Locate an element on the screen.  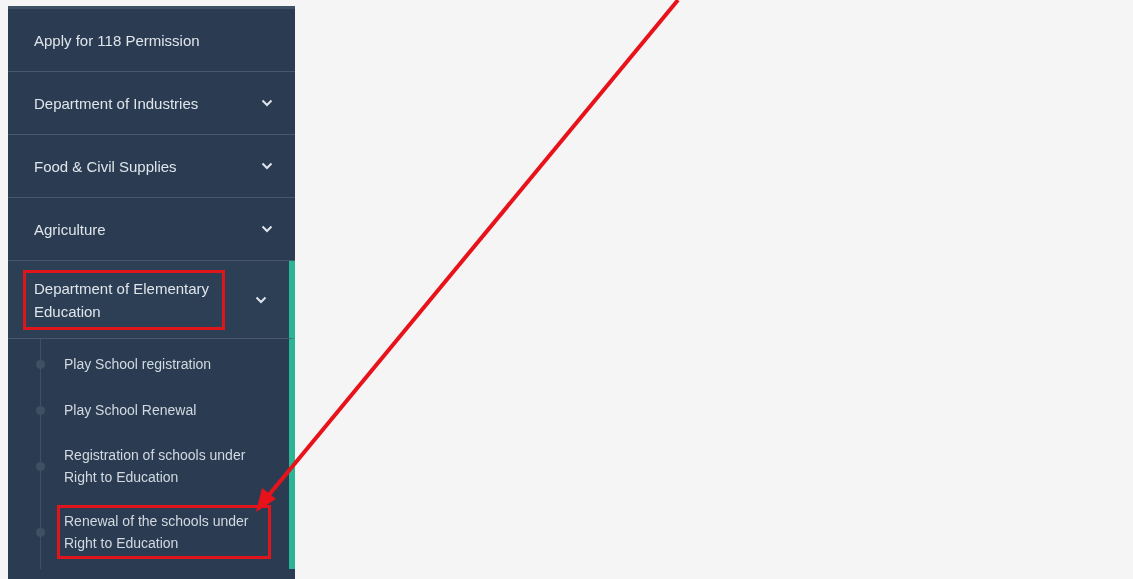
submenu-item: Registration of schools under Right to Education is located at coordinates (164, 466).